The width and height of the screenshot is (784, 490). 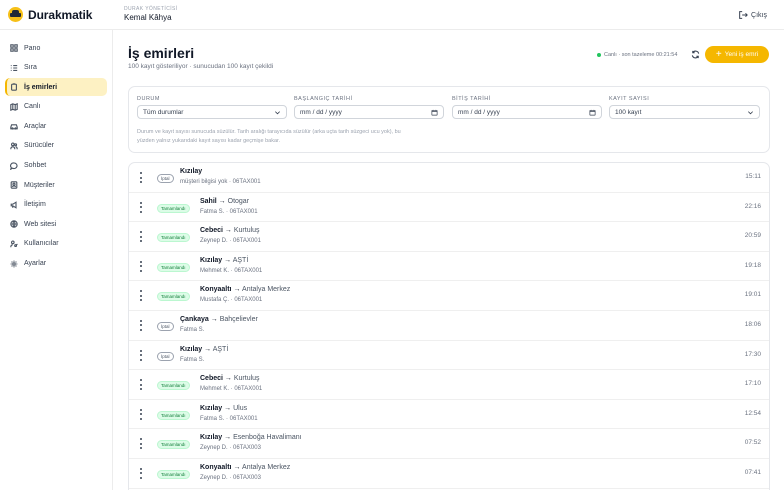 I want to click on sidebar-item-label: Canlı, so click(x=32, y=107).